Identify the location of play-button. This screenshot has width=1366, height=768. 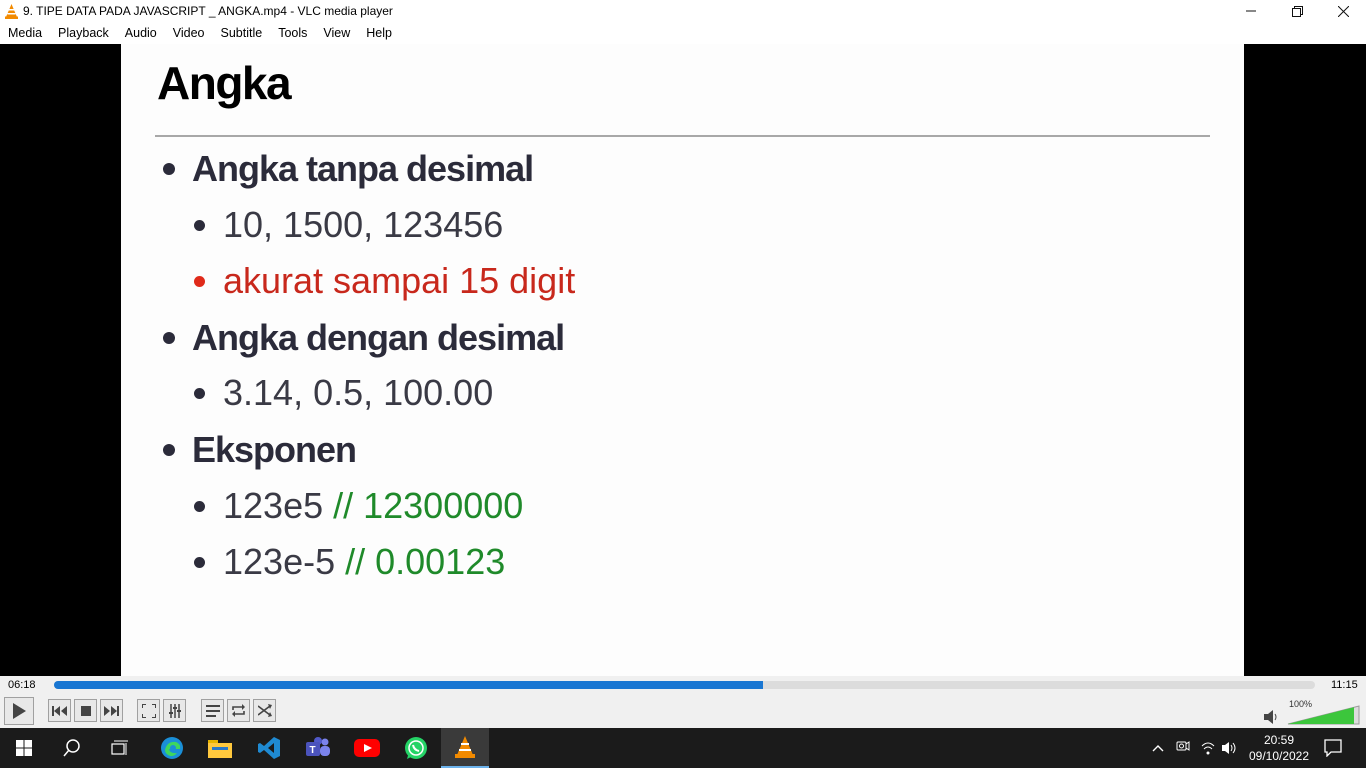
(19, 711).